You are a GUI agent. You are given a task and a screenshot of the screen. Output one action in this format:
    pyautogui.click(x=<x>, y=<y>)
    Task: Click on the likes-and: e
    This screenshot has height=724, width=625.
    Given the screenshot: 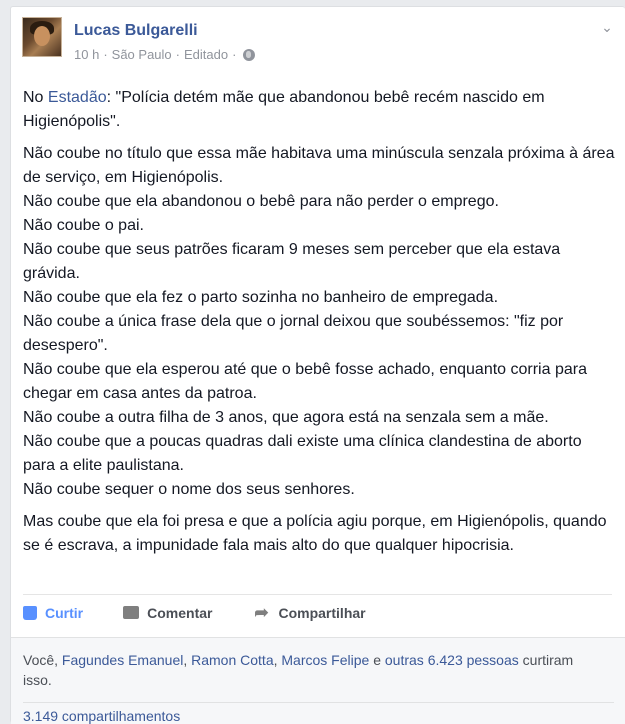 What is the action you would take?
    pyautogui.click(x=377, y=660)
    